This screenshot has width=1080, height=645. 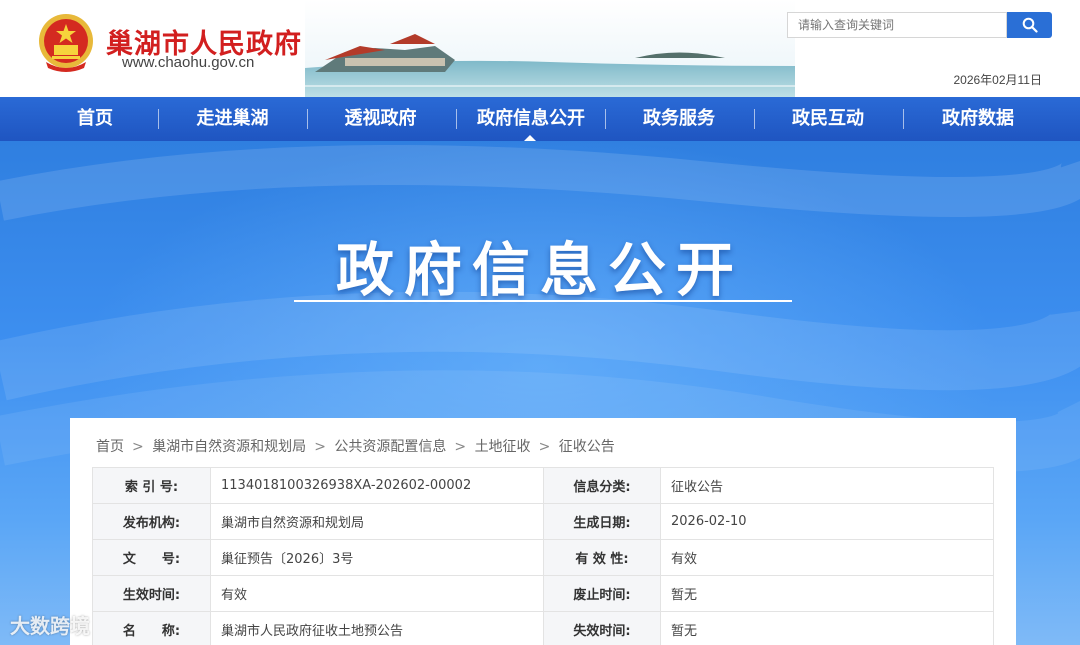 I want to click on table-row: 名 称: 巢湖市人民政府征收土地预公告 失效时间: 暂无, so click(x=543, y=628).